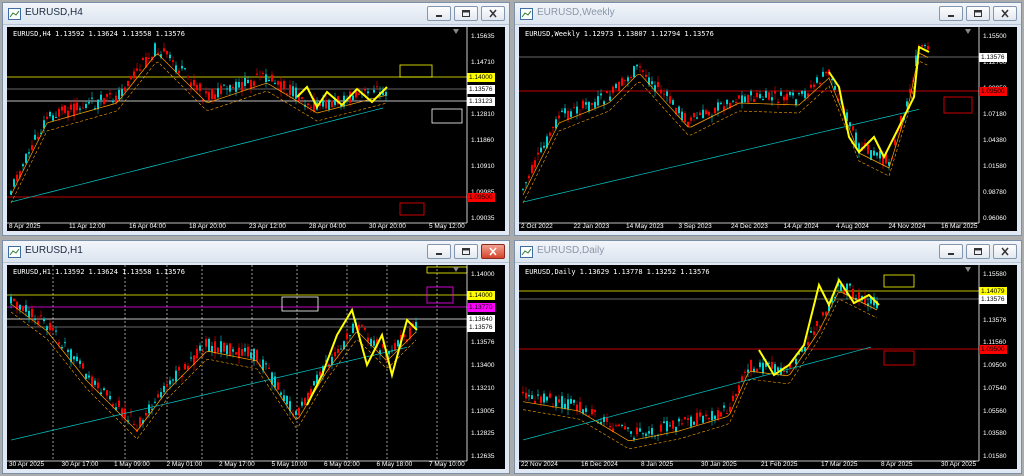  Describe the element at coordinates (537, 226) in the screenshot. I see `time-axis-label: 2 Oct 2022` at that location.